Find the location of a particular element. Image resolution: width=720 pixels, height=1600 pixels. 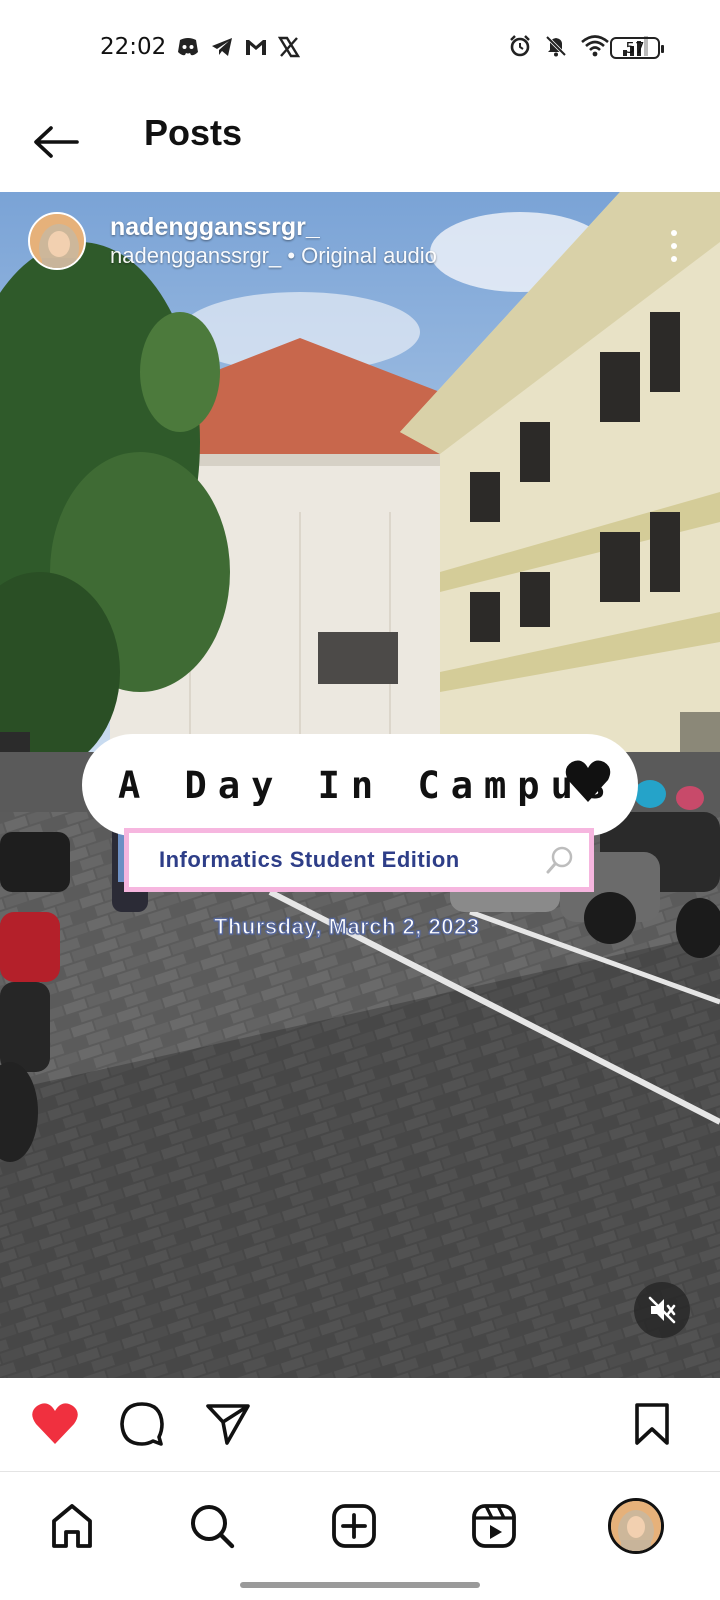

status-bar: 22:02 57 is located at coordinates (360, 48).